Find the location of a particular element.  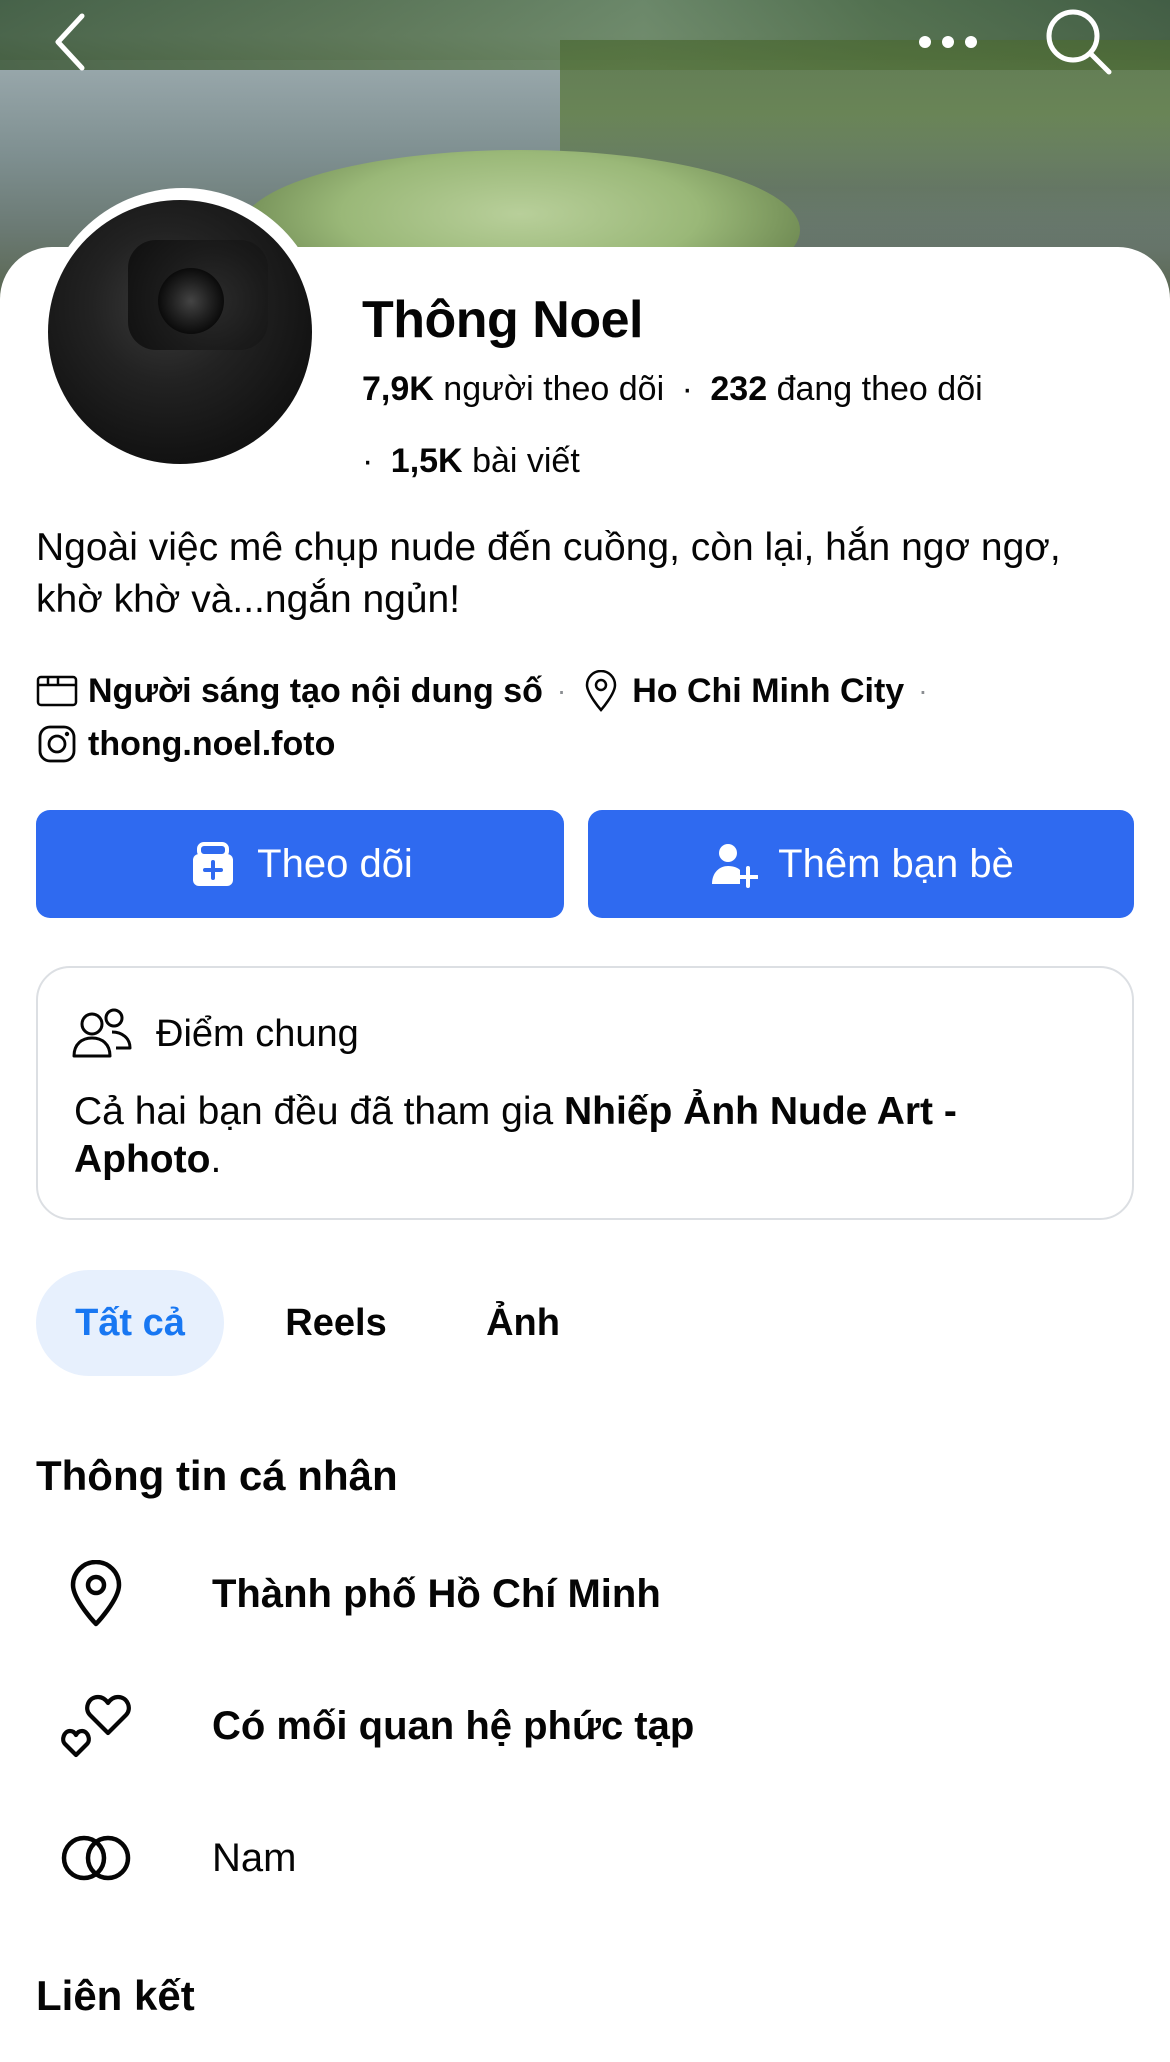

posts-label: bài viết is located at coordinates (526, 461).